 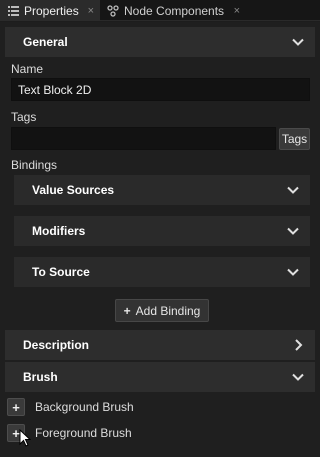 I want to click on name-field-value: Text Block 2D, so click(x=55, y=89).